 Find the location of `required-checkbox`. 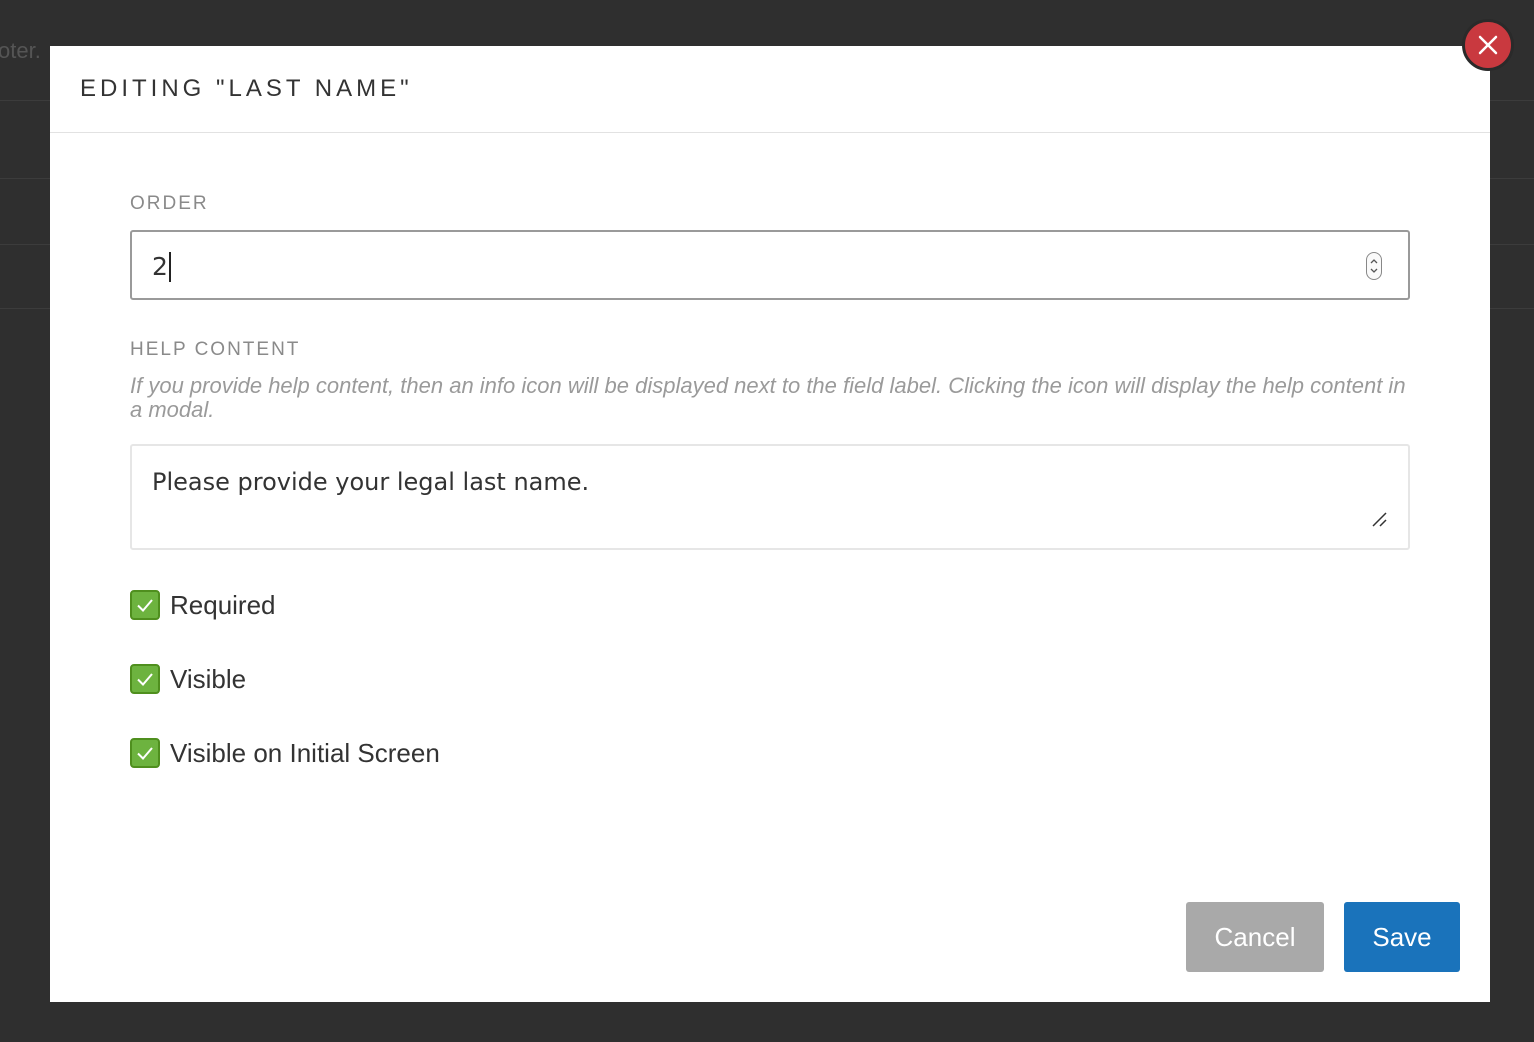

required-checkbox is located at coordinates (145, 605).